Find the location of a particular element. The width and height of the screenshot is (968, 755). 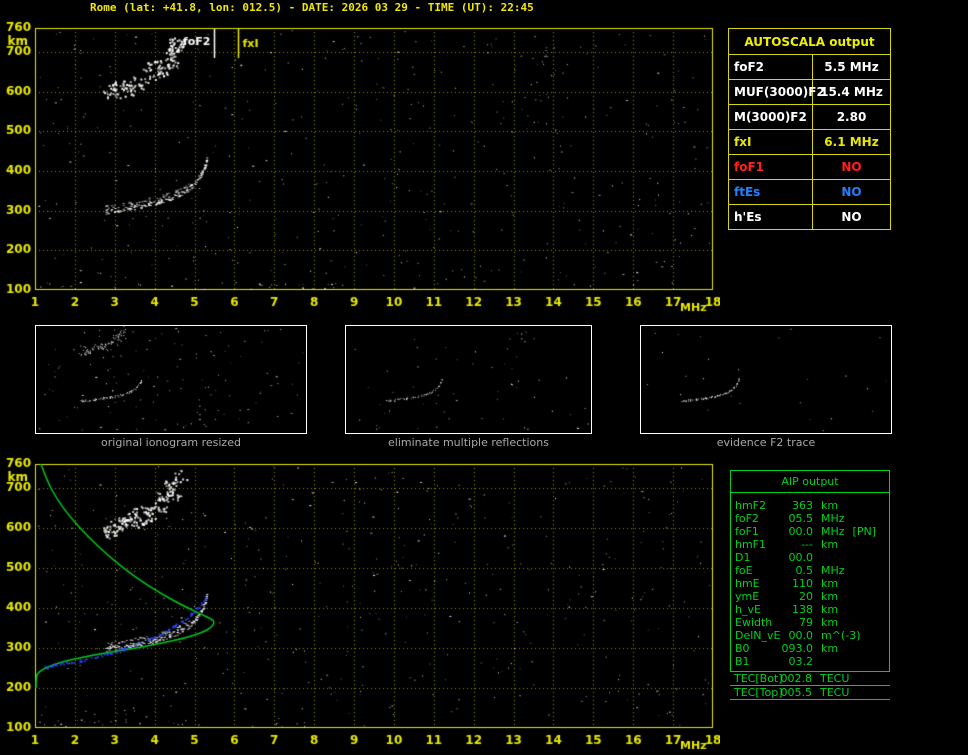

thumbnail-multiple-reflections-canvas is located at coordinates (468, 379).